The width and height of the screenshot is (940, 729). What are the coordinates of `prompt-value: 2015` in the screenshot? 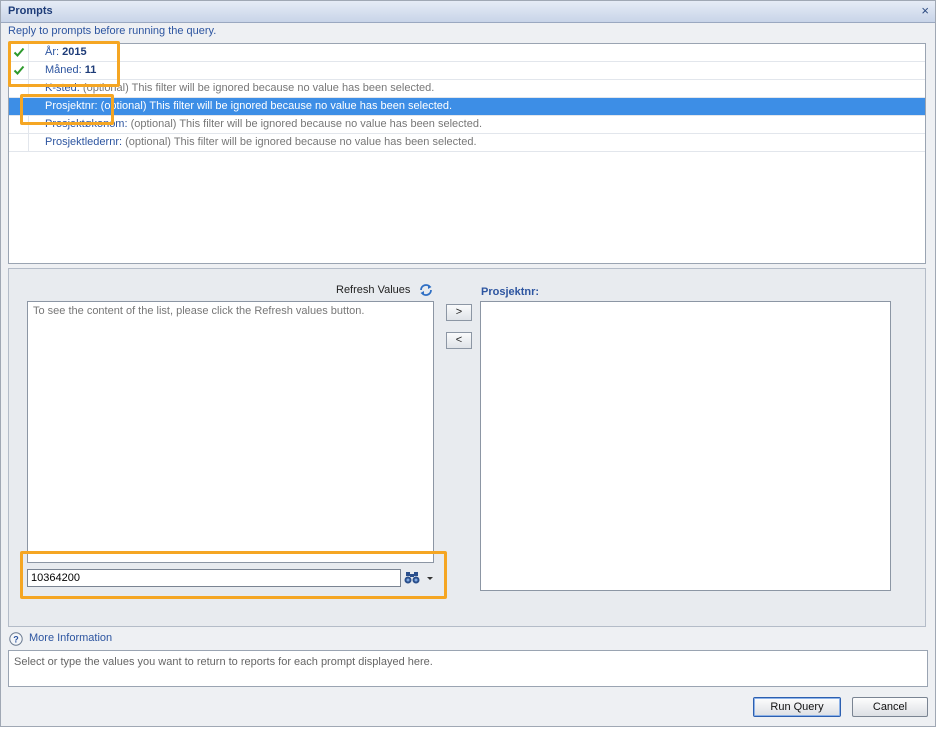 It's located at (74, 52).